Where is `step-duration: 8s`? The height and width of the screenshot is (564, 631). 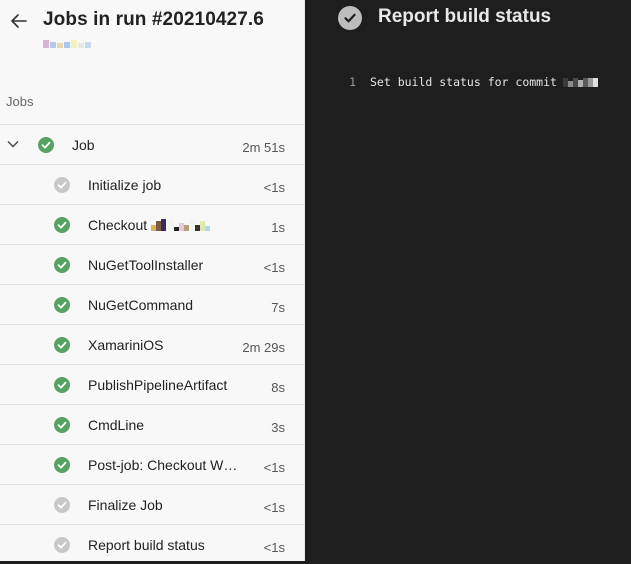 step-duration: 8s is located at coordinates (278, 387).